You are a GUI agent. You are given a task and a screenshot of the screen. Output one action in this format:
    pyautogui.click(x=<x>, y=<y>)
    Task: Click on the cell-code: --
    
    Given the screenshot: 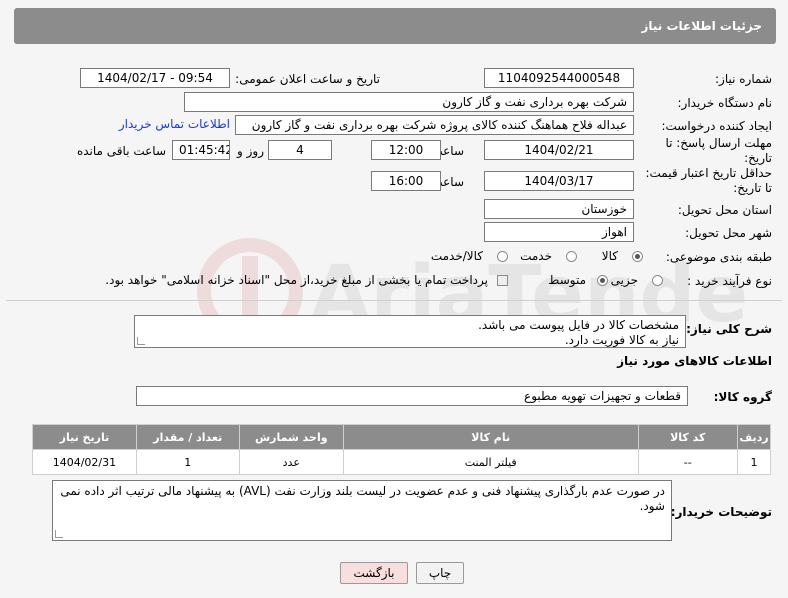 What is the action you would take?
    pyautogui.click(x=688, y=462)
    